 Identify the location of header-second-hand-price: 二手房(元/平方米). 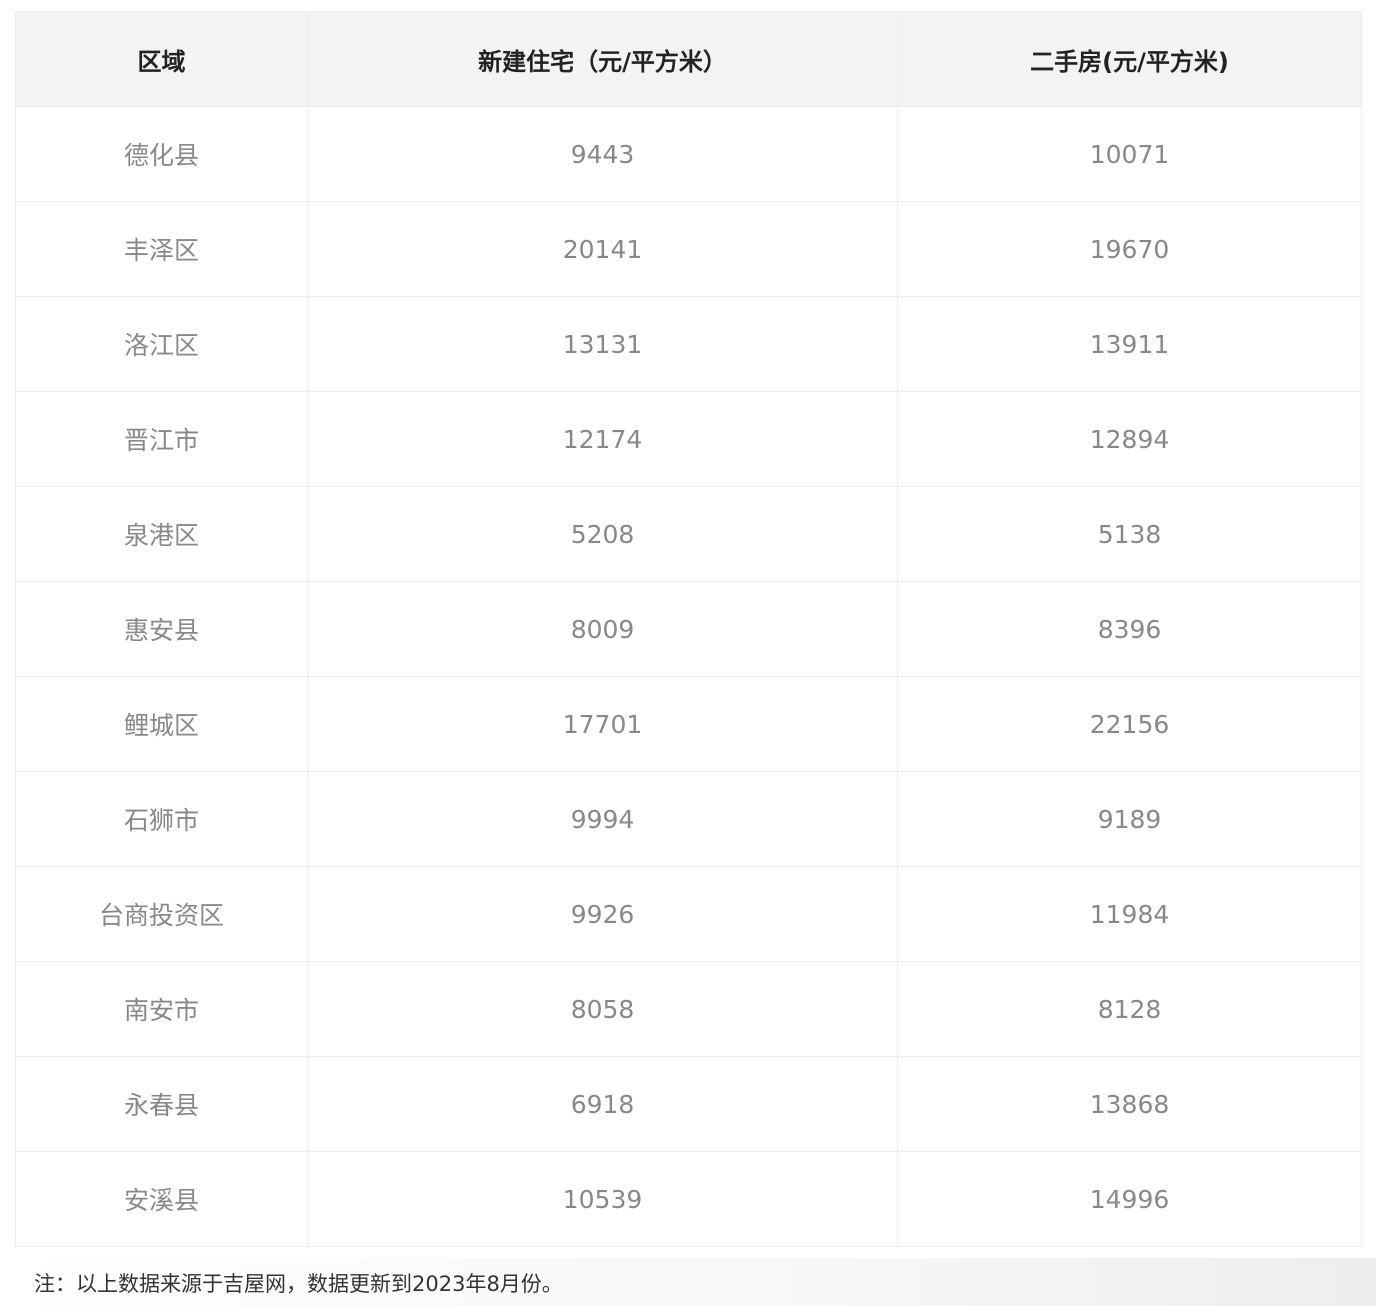
(1129, 59).